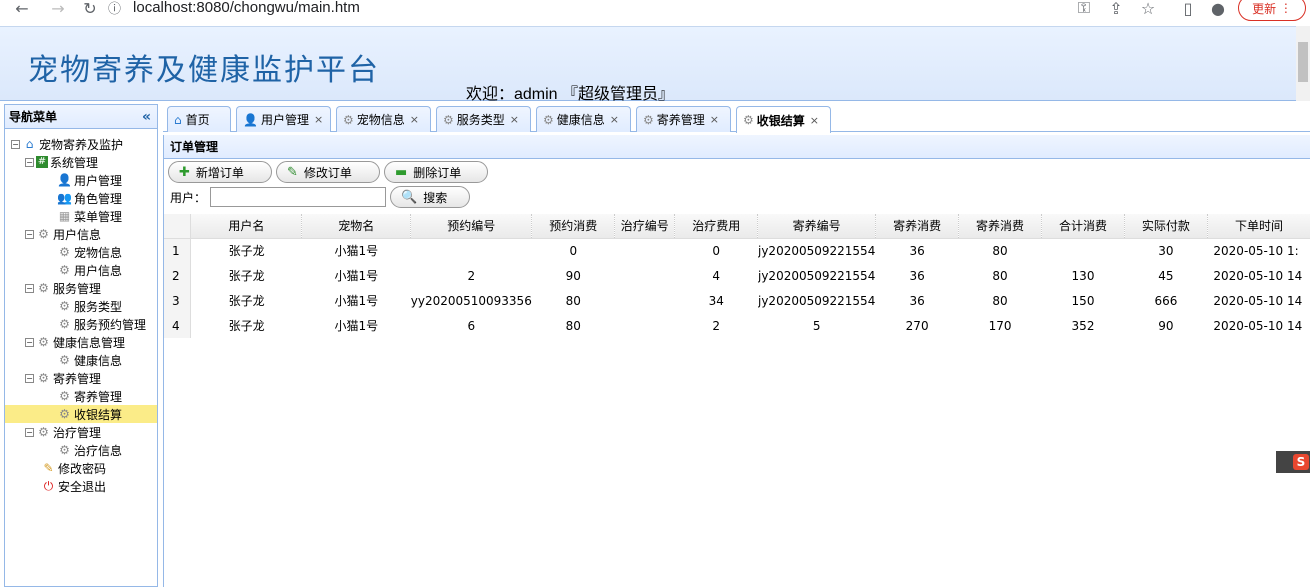  Describe the element at coordinates (81, 468) in the screenshot. I see `sidebar-item-change-password: ✎ 修改密码` at that location.